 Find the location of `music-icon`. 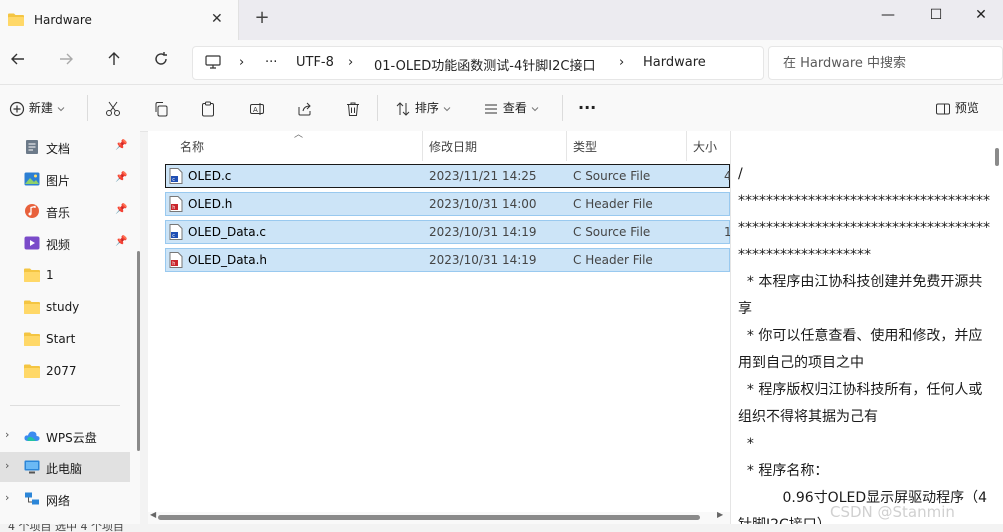

music-icon is located at coordinates (32, 211).